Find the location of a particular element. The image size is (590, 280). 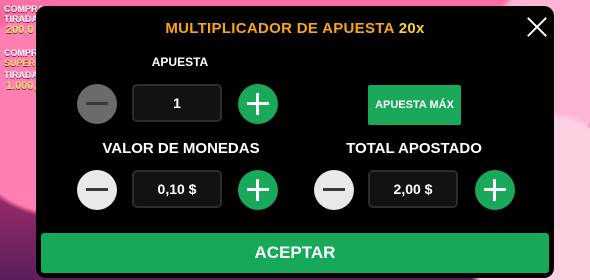

total-bet-field: 2,00 $ is located at coordinates (413, 189).